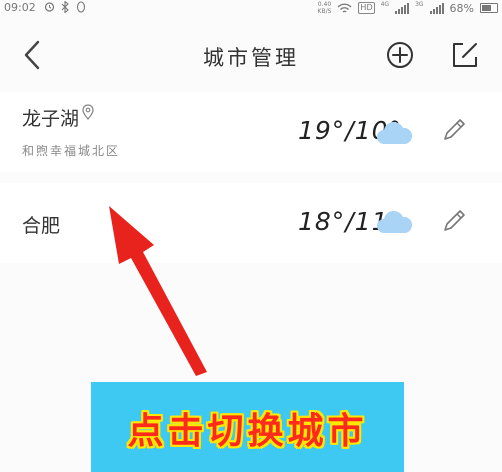 This screenshot has height=472, width=502. Describe the element at coordinates (324, 8) in the screenshot. I see `net-speed: 0.40 KB/S` at that location.